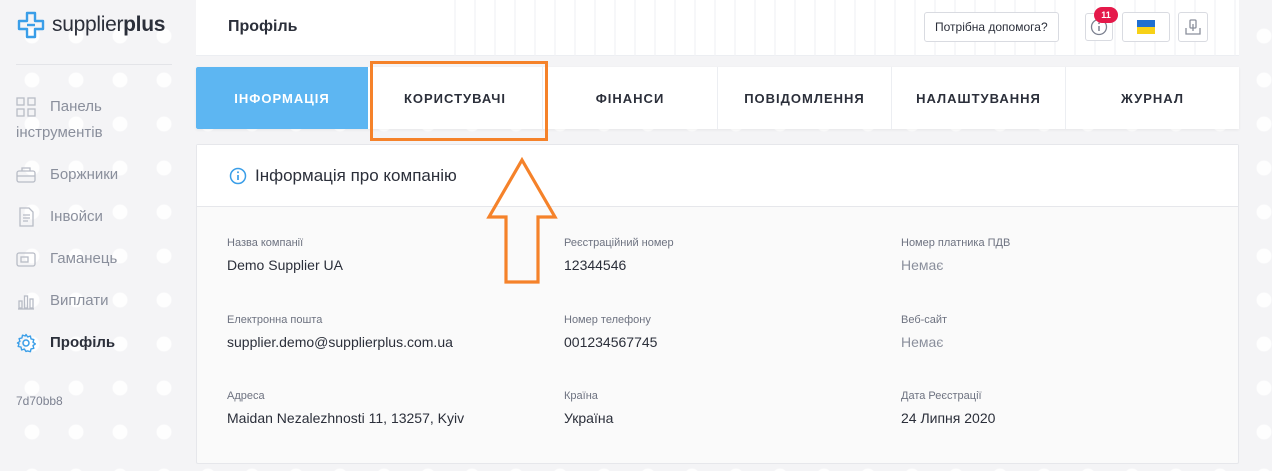 The height and width of the screenshot is (471, 1272). Describe the element at coordinates (595, 265) in the screenshot. I see `field-value: 12344546` at that location.